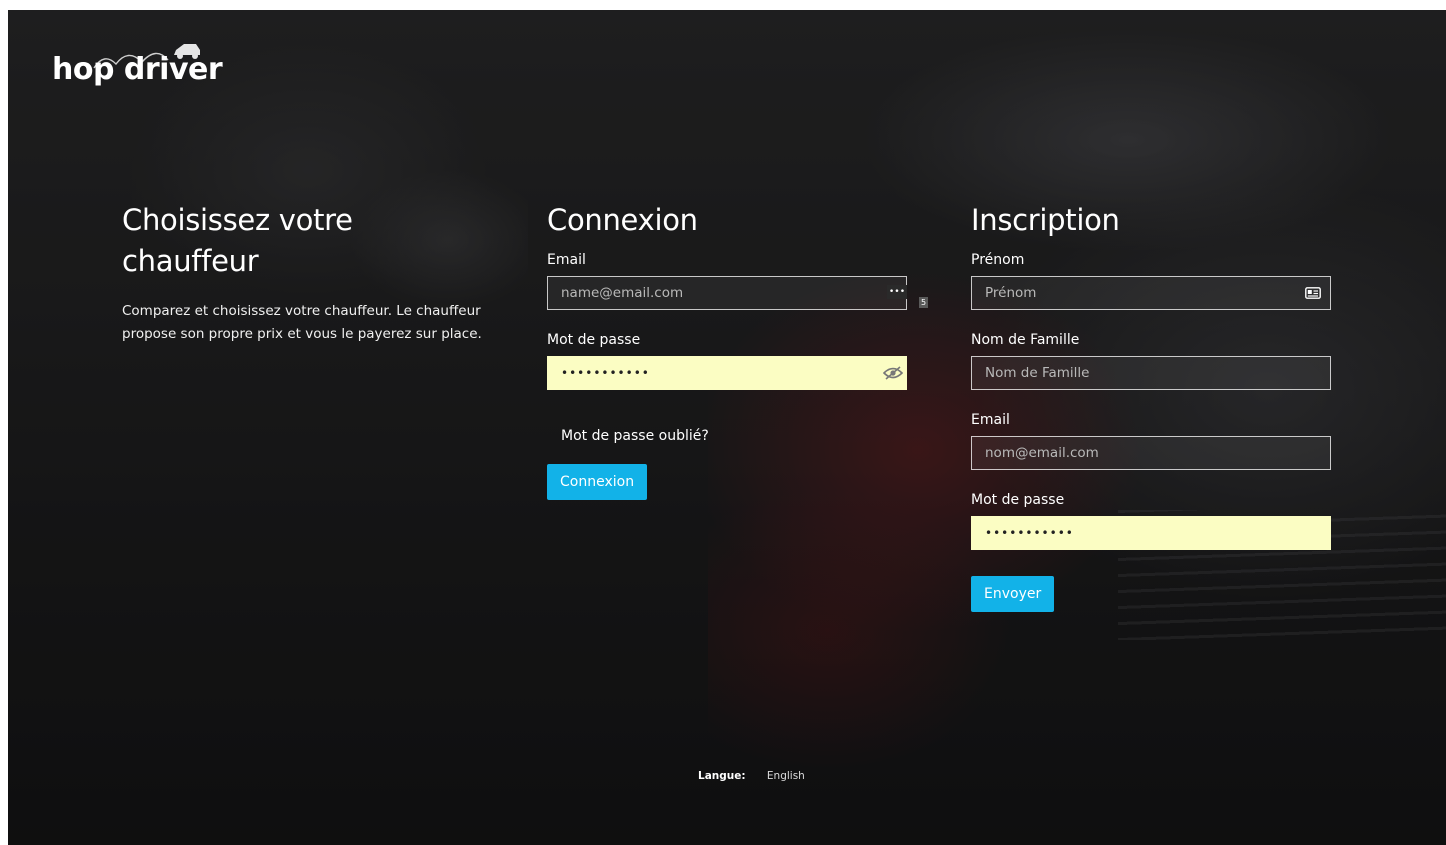  What do you see at coordinates (990, 420) in the screenshot?
I see `signup-email-label: Email` at bounding box center [990, 420].